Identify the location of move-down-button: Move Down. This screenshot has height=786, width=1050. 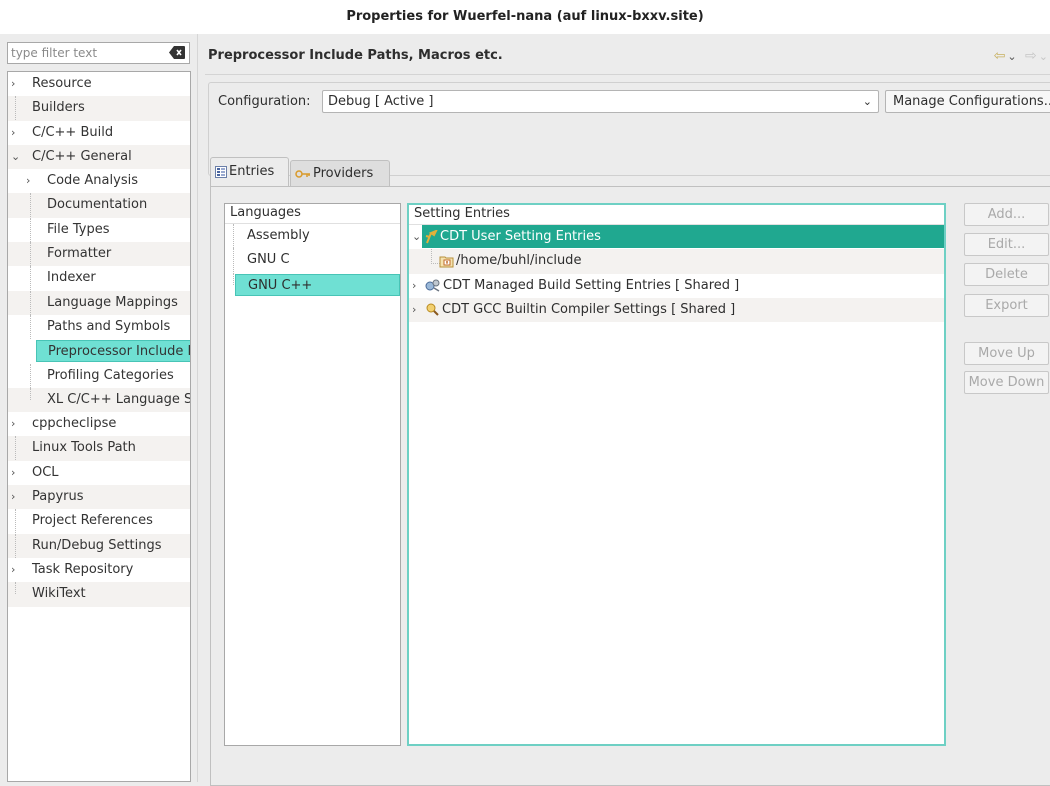
(1006, 382).